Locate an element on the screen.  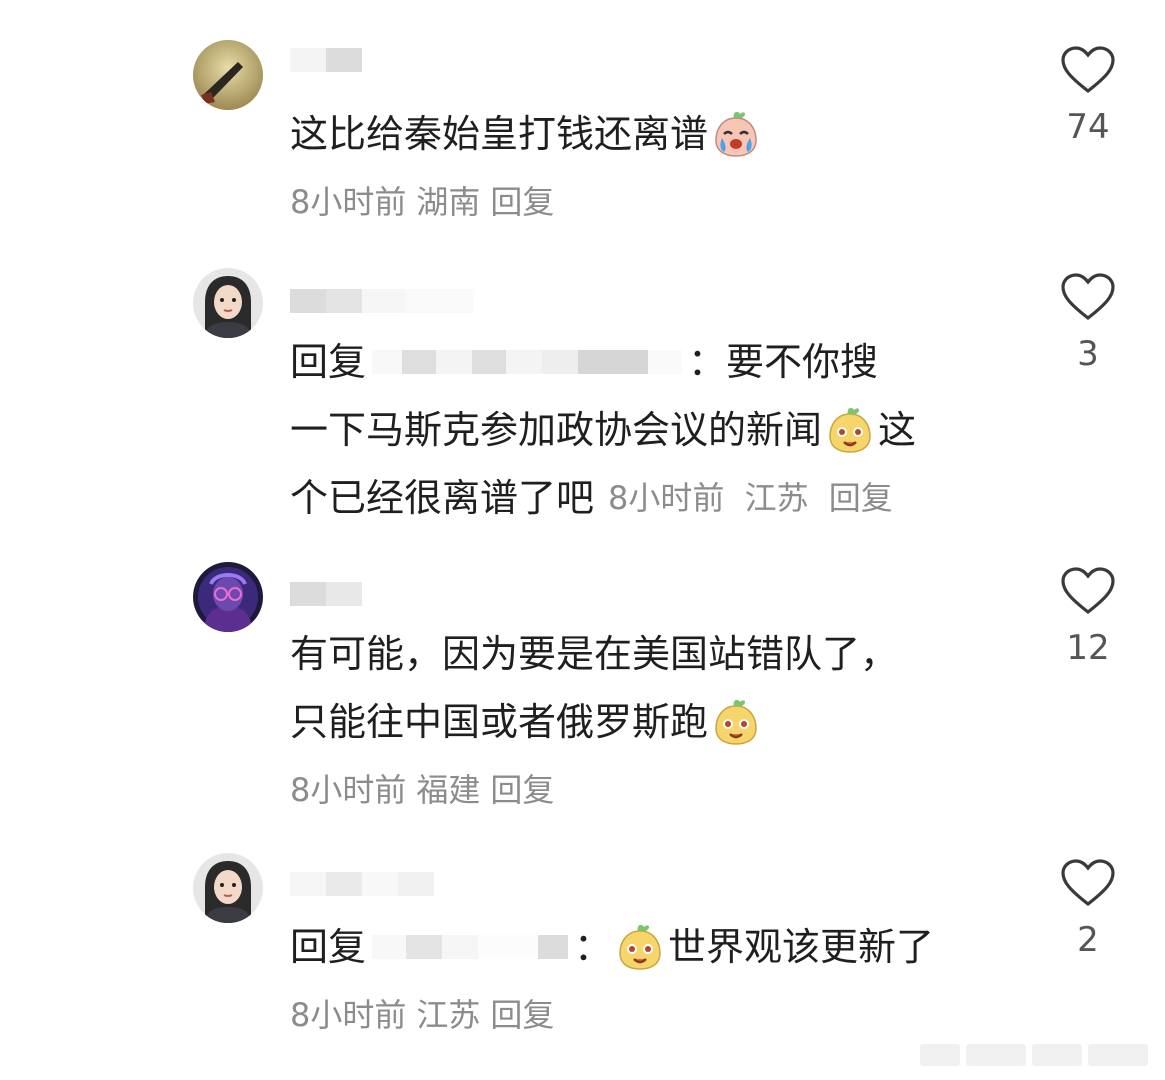
like-button: 2 is located at coordinates (1088, 909).